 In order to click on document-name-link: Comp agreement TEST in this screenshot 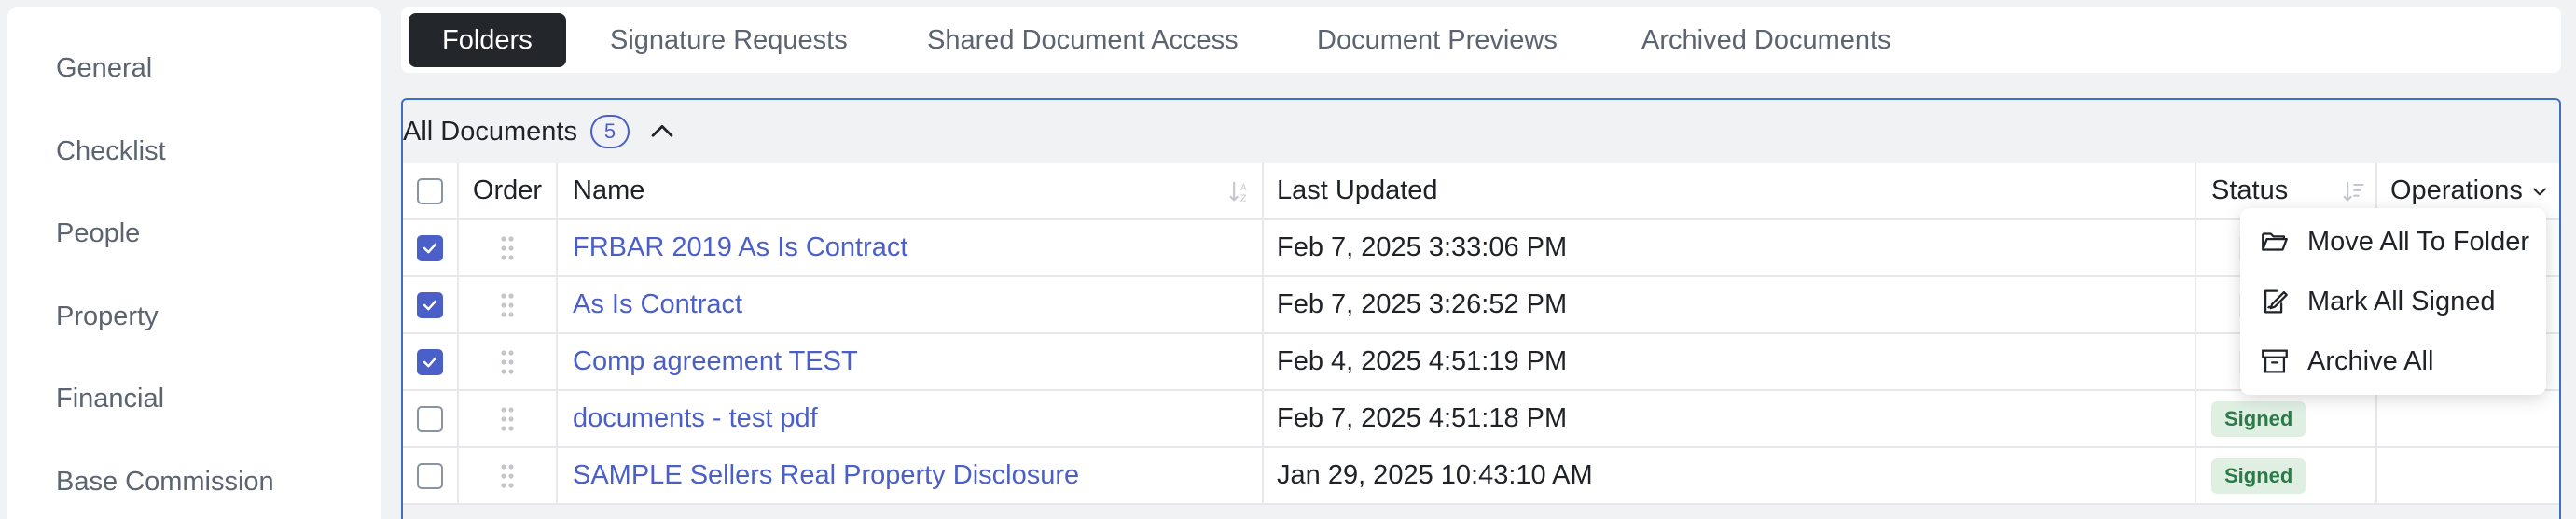, I will do `click(715, 361)`.